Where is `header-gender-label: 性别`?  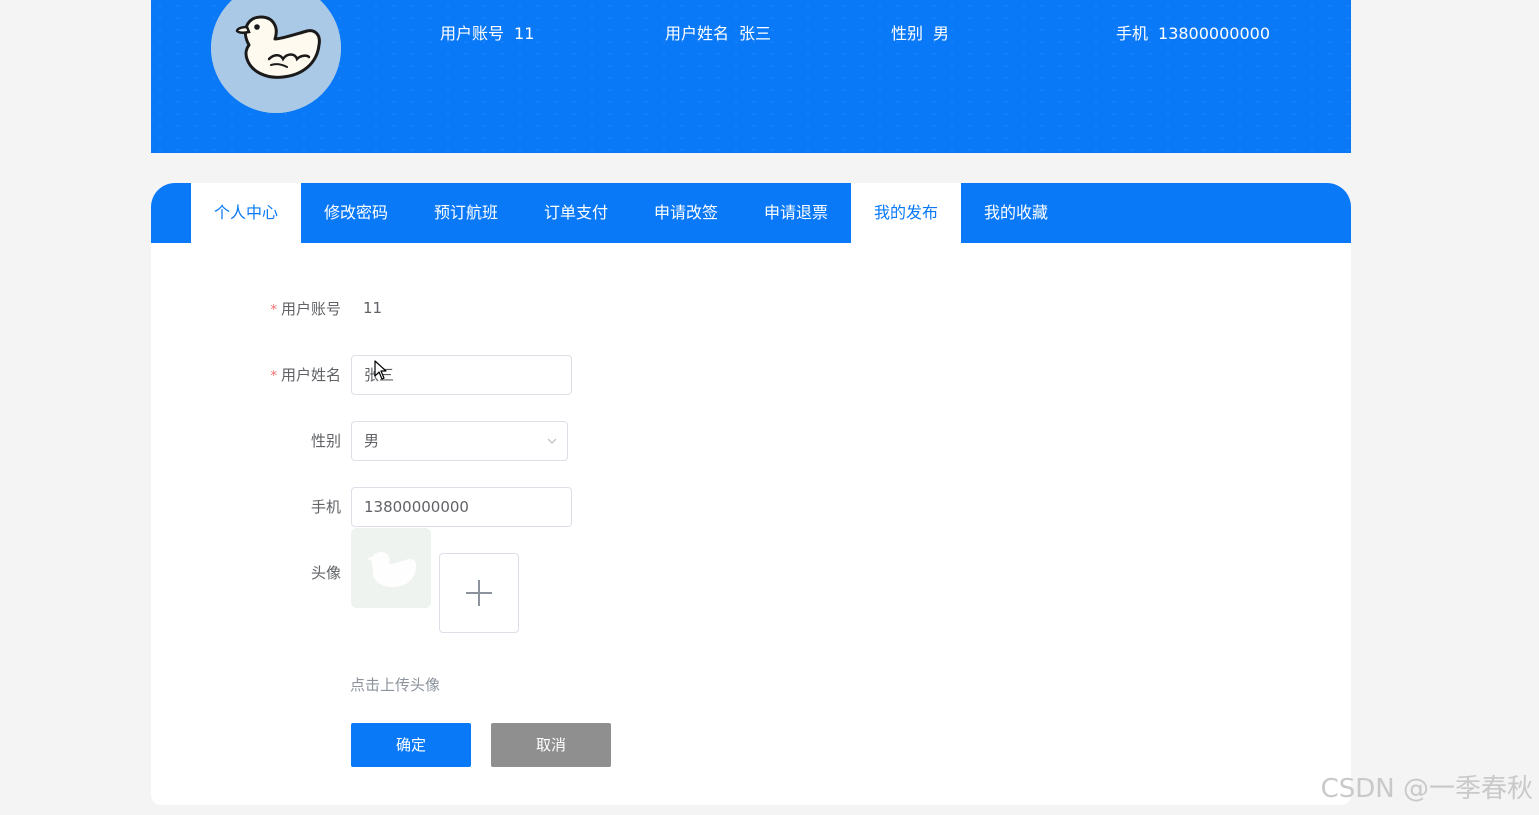
header-gender-label: 性别 is located at coordinates (907, 33).